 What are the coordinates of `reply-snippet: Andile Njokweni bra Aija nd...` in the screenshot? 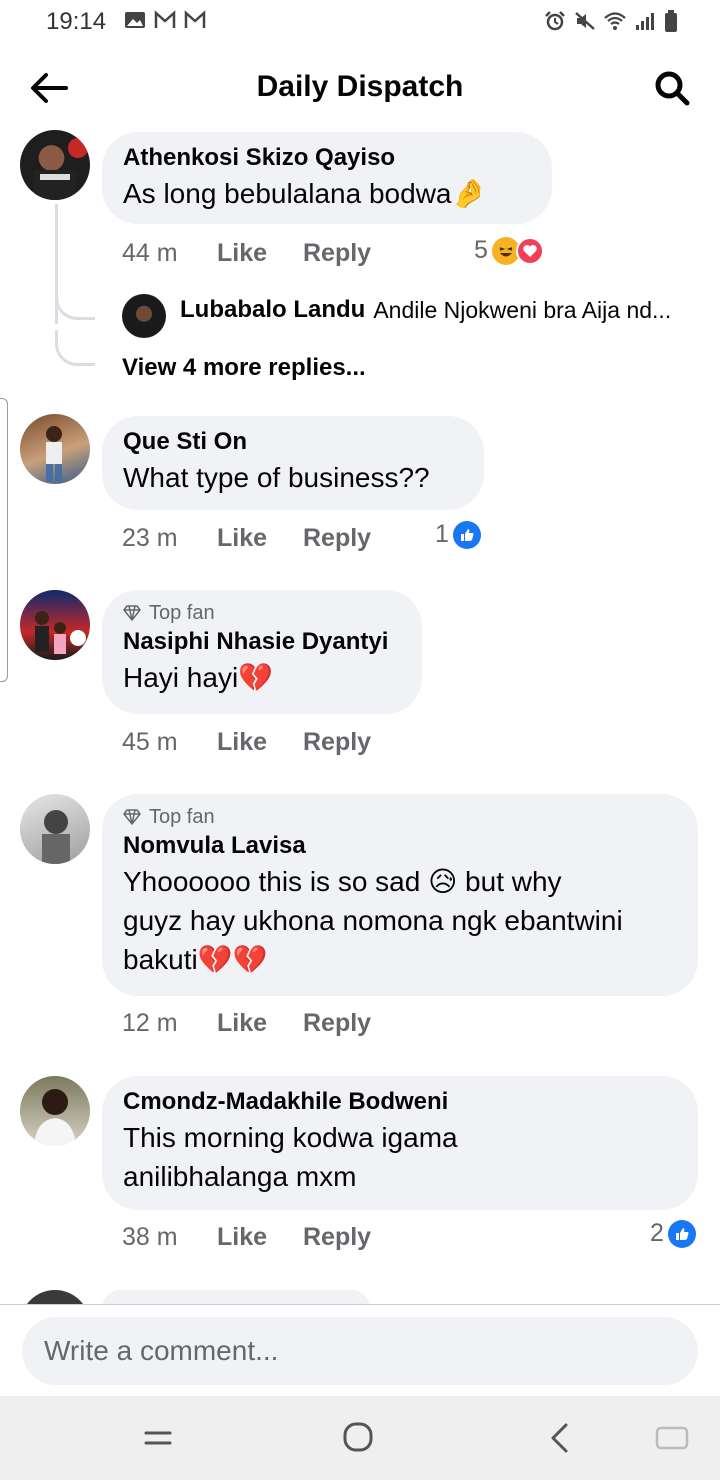 It's located at (522, 309).